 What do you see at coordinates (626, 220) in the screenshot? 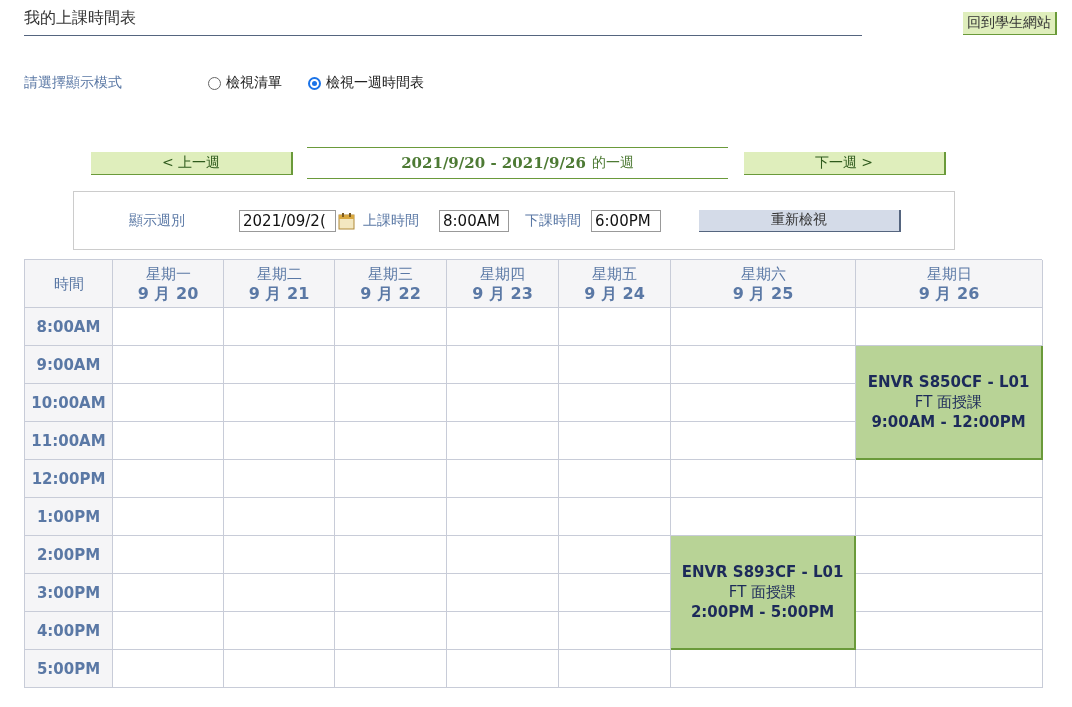
I see `end-time-input: 6:00PM` at bounding box center [626, 220].